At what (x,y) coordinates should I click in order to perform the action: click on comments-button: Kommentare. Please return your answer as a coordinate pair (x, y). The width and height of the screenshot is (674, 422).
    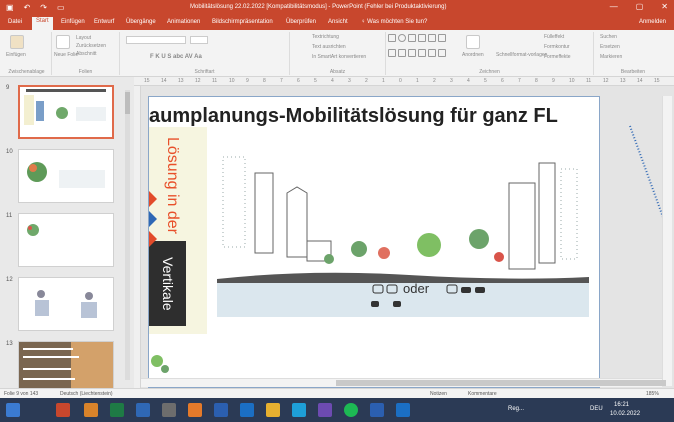
    Looking at the image, I should click on (482, 394).